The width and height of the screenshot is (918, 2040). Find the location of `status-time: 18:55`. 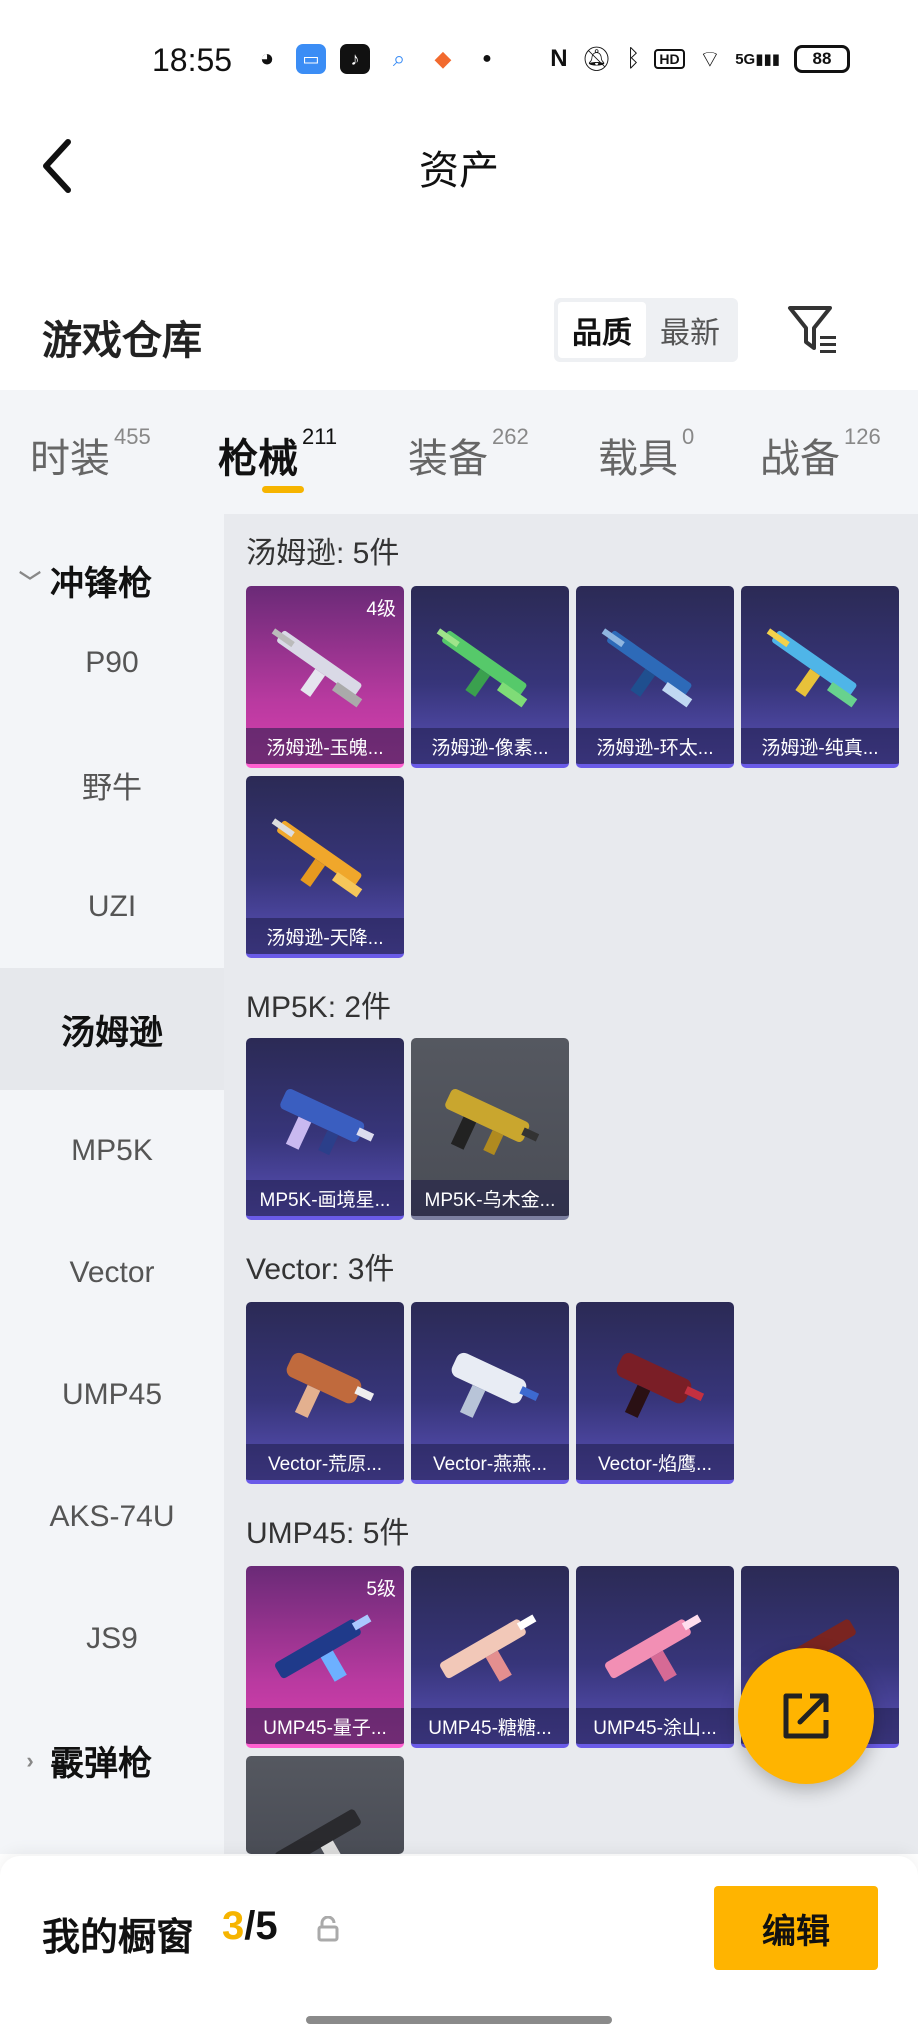

status-time: 18:55 is located at coordinates (192, 60).